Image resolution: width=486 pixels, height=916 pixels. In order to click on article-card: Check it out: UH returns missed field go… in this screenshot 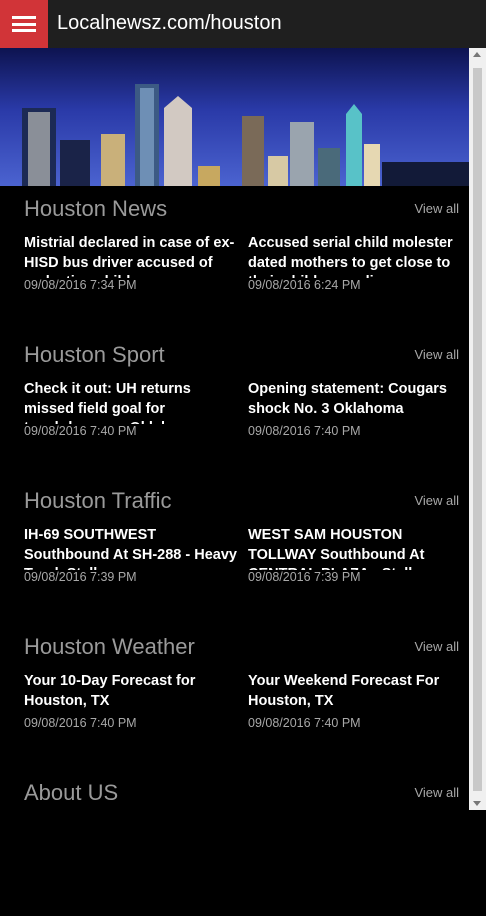, I will do `click(132, 409)`.